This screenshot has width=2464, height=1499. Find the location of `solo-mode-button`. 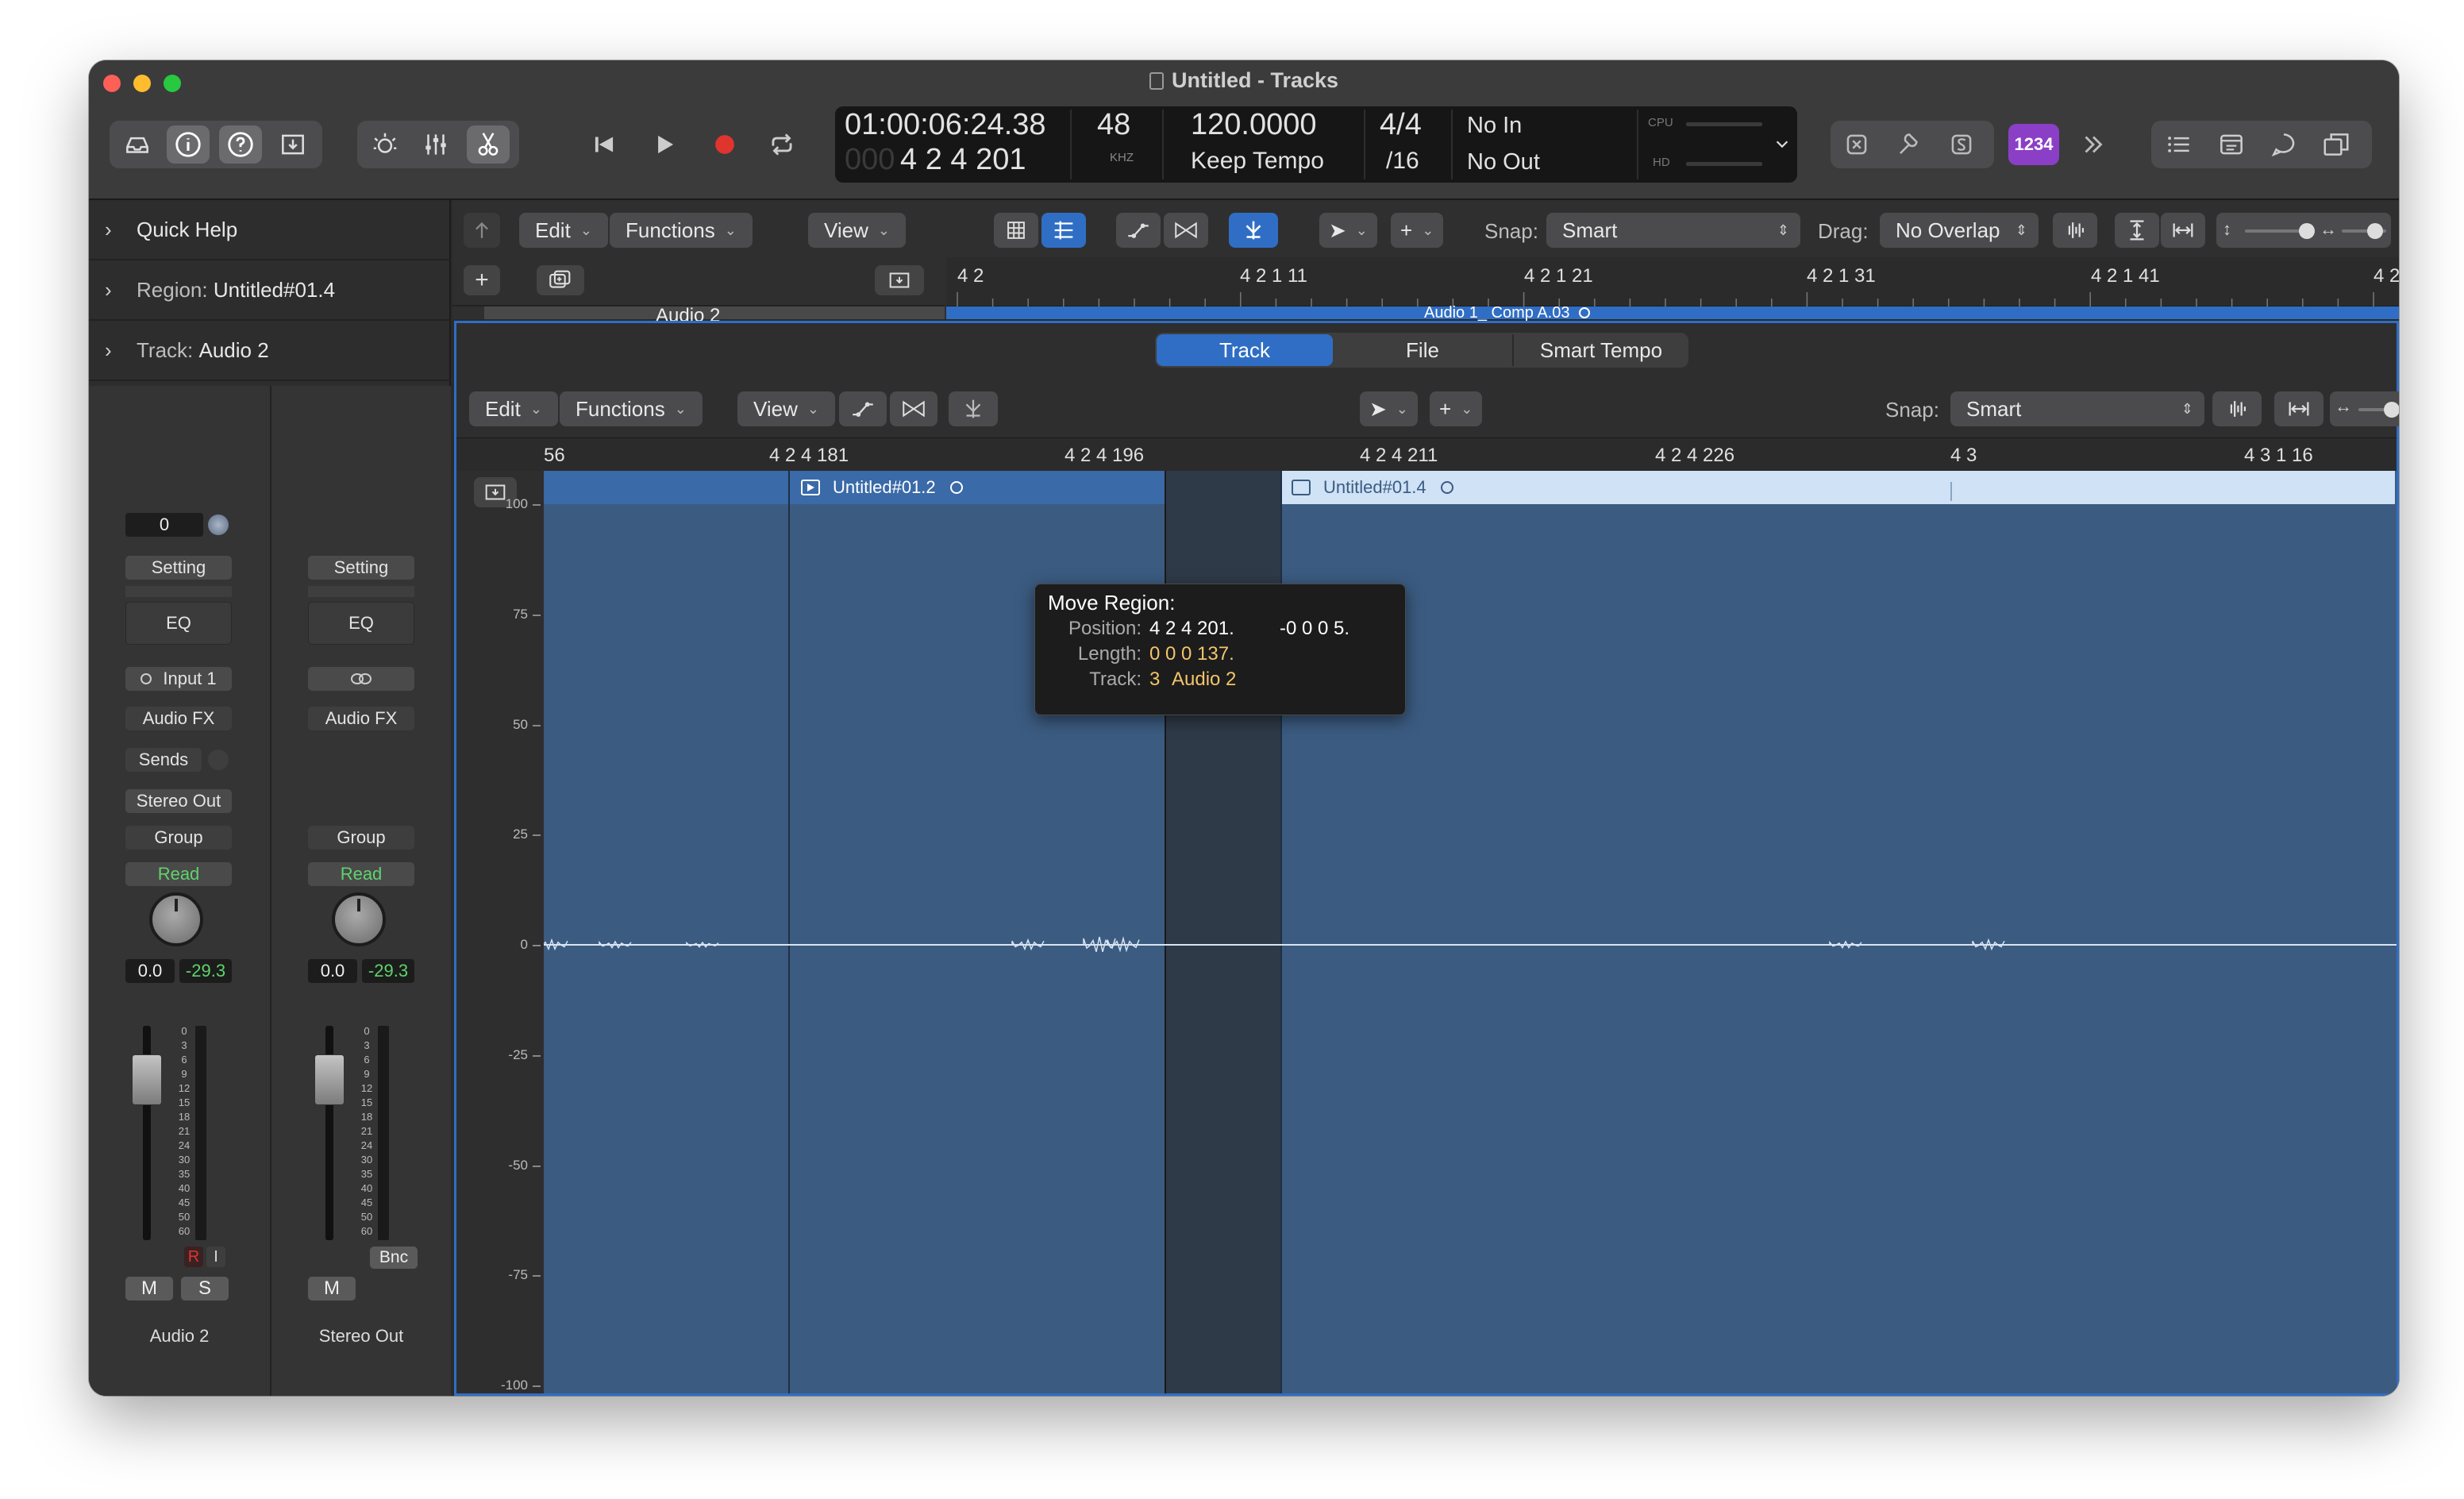

solo-mode-button is located at coordinates (1961, 144).